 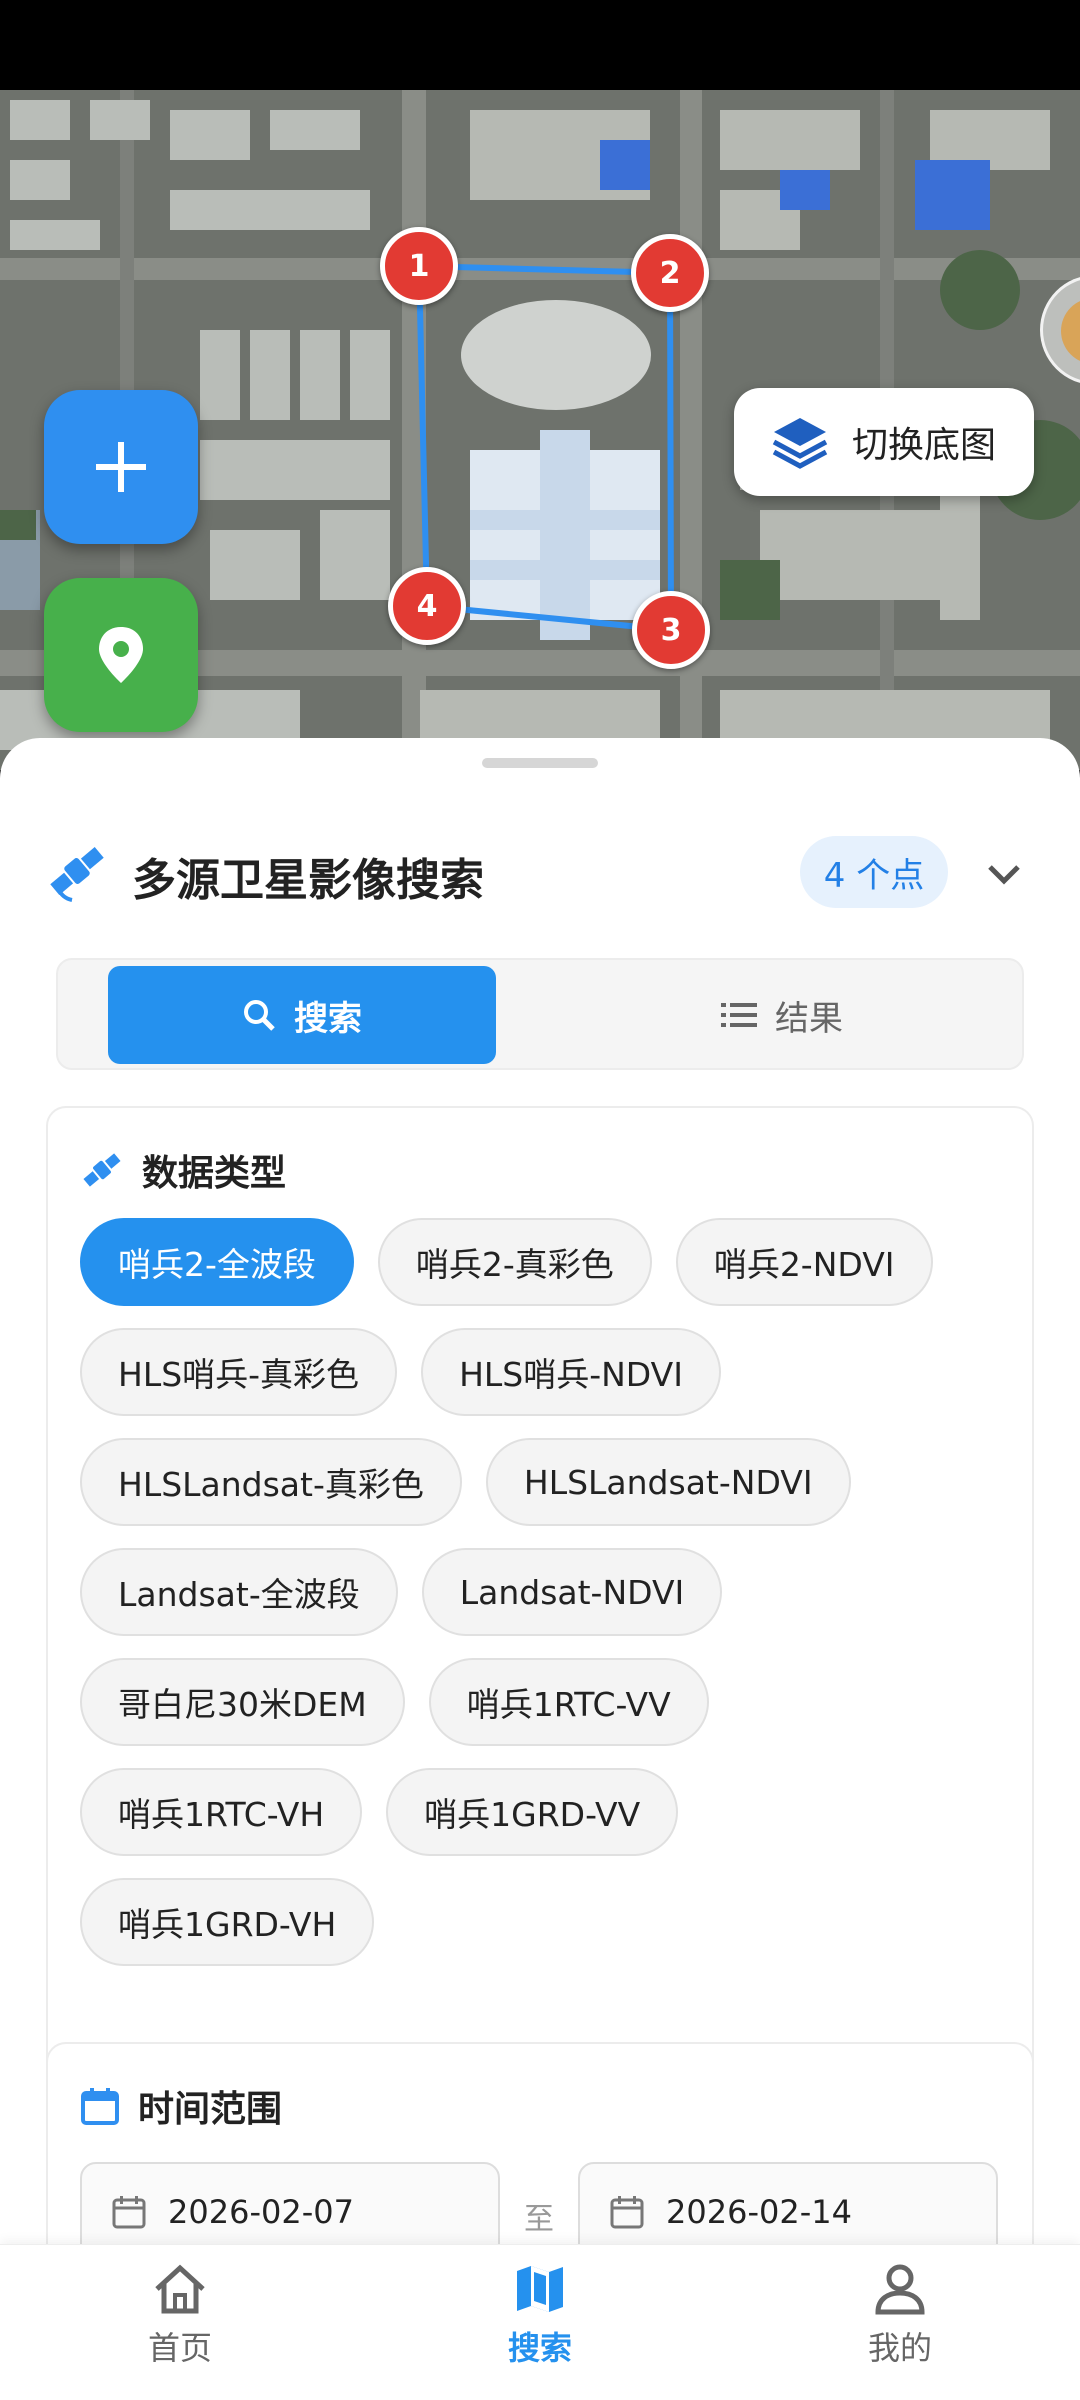 I want to click on plus-icon, so click(x=121, y=467).